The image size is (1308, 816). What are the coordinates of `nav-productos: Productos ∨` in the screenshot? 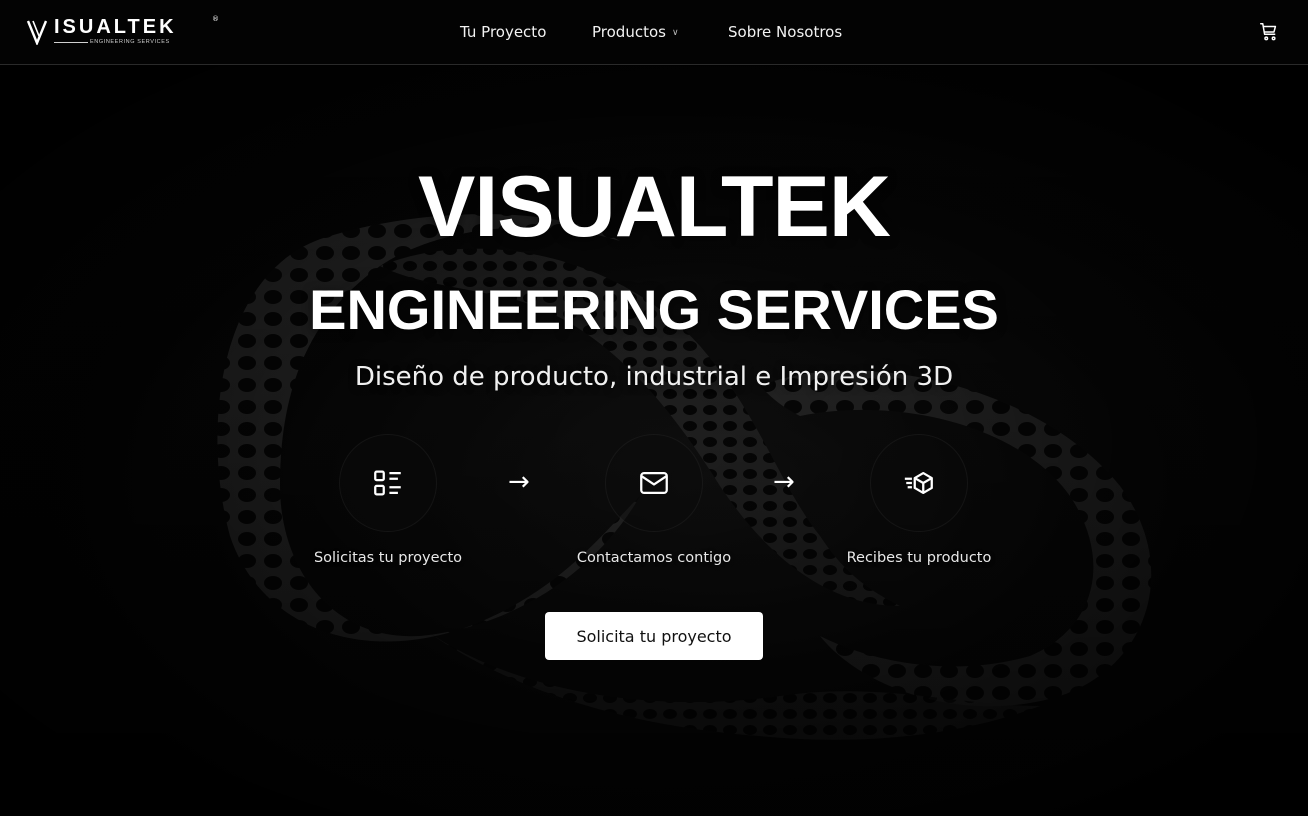 It's located at (635, 32).